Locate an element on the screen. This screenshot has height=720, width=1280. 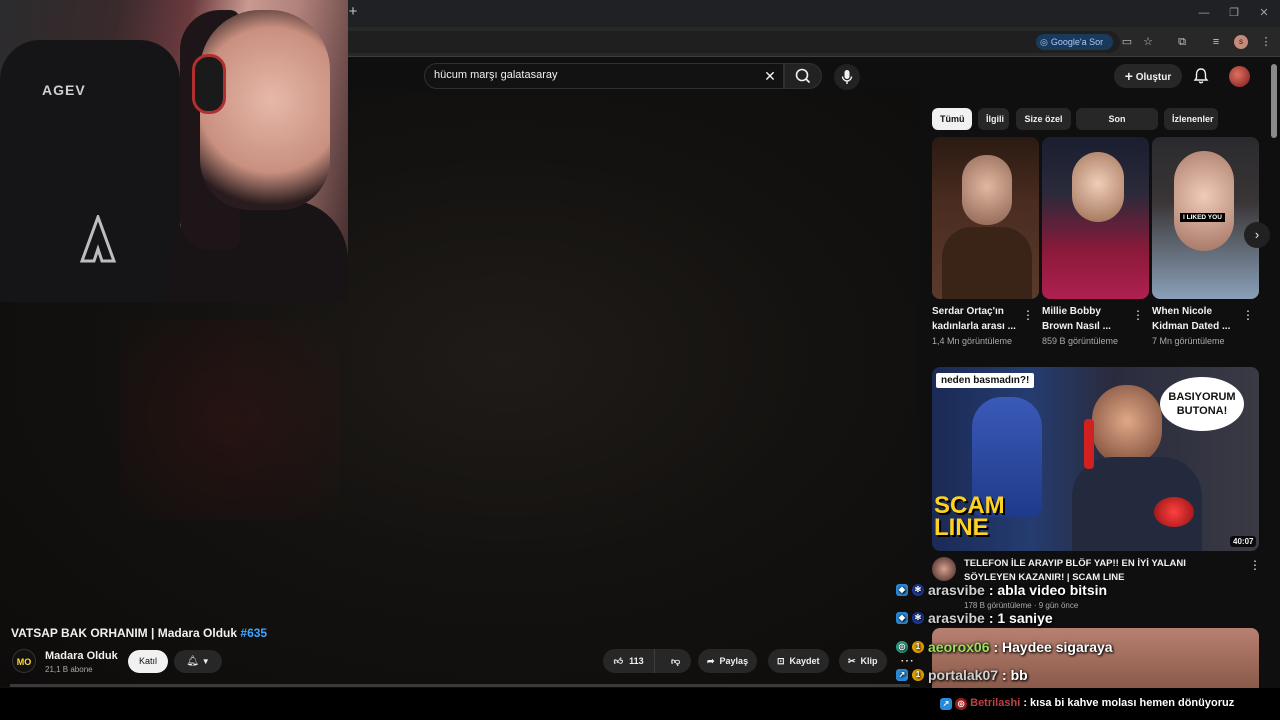
plus-icon: + is located at coordinates (1128, 76).